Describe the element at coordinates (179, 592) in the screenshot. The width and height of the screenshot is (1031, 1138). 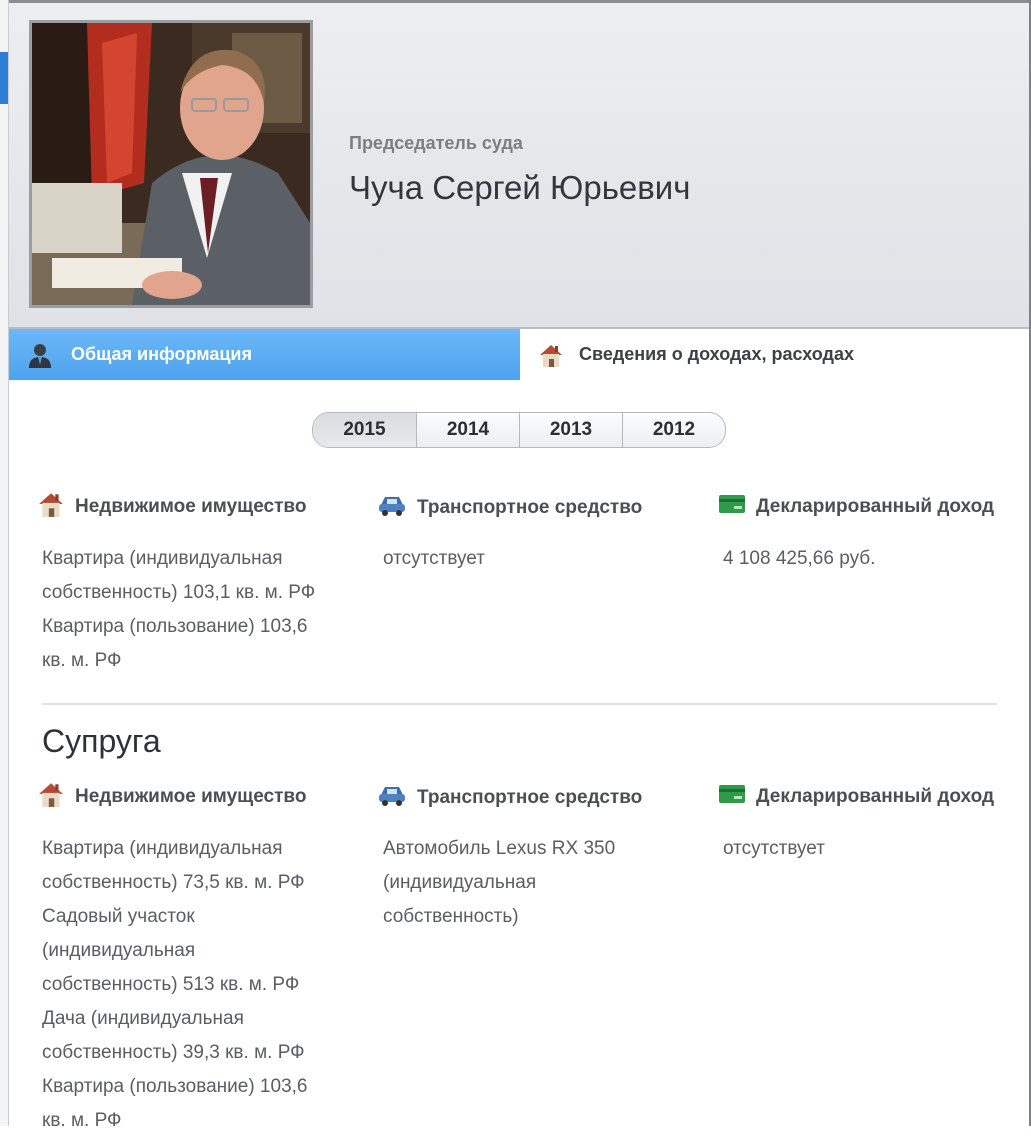
I see `list-item: собственность) 103,1 кв. м. РФ` at that location.